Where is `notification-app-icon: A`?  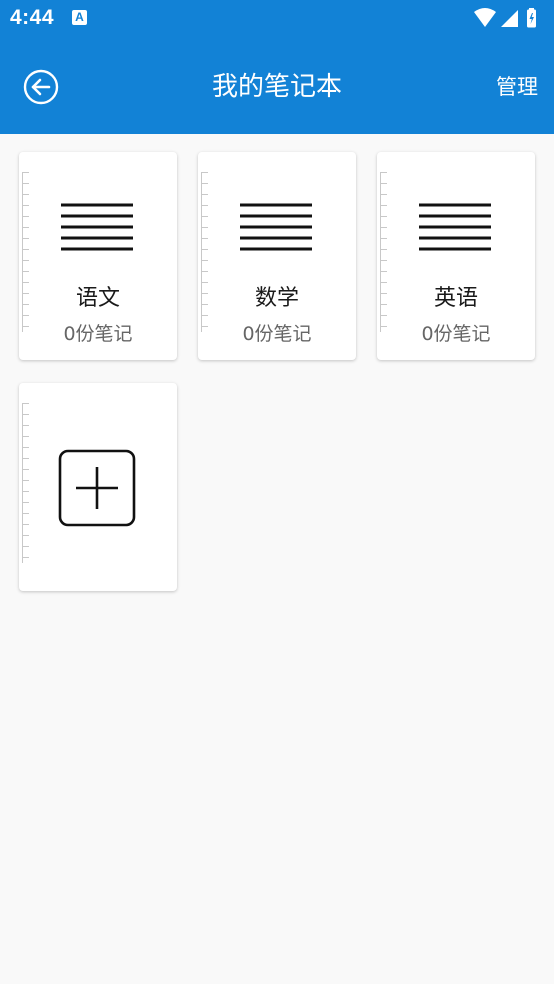 notification-app-icon: A is located at coordinates (79, 17).